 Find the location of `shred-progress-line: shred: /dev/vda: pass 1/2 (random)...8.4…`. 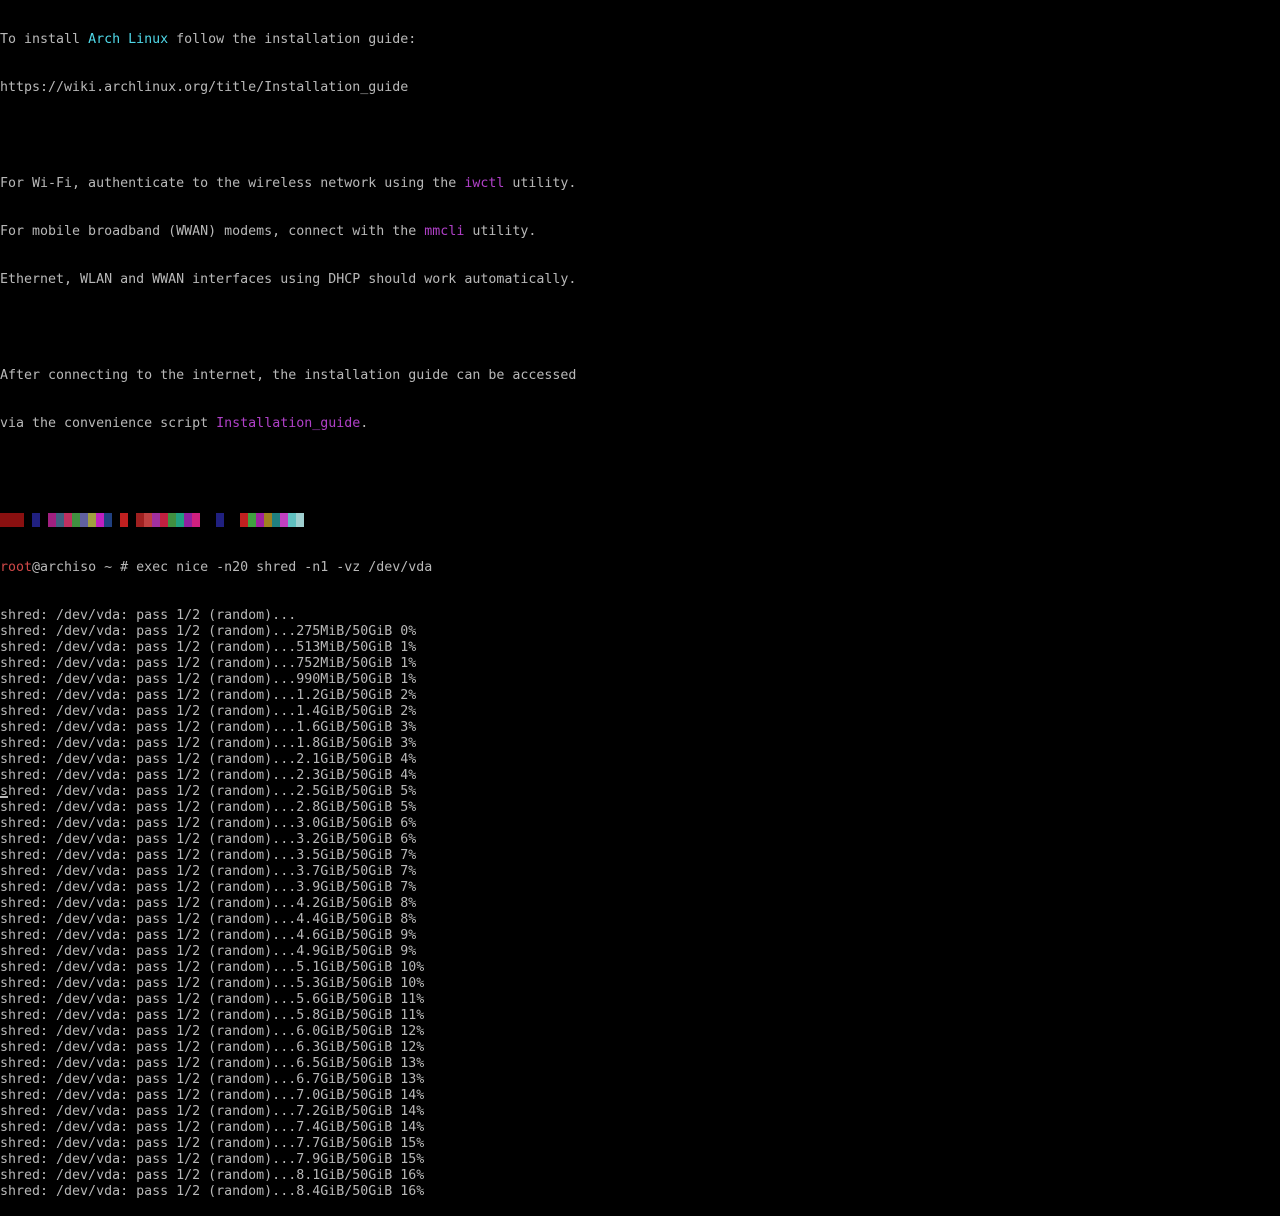

shred-progress-line: shred: /dev/vda: pass 1/2 (random)...8.4… is located at coordinates (212, 1191).